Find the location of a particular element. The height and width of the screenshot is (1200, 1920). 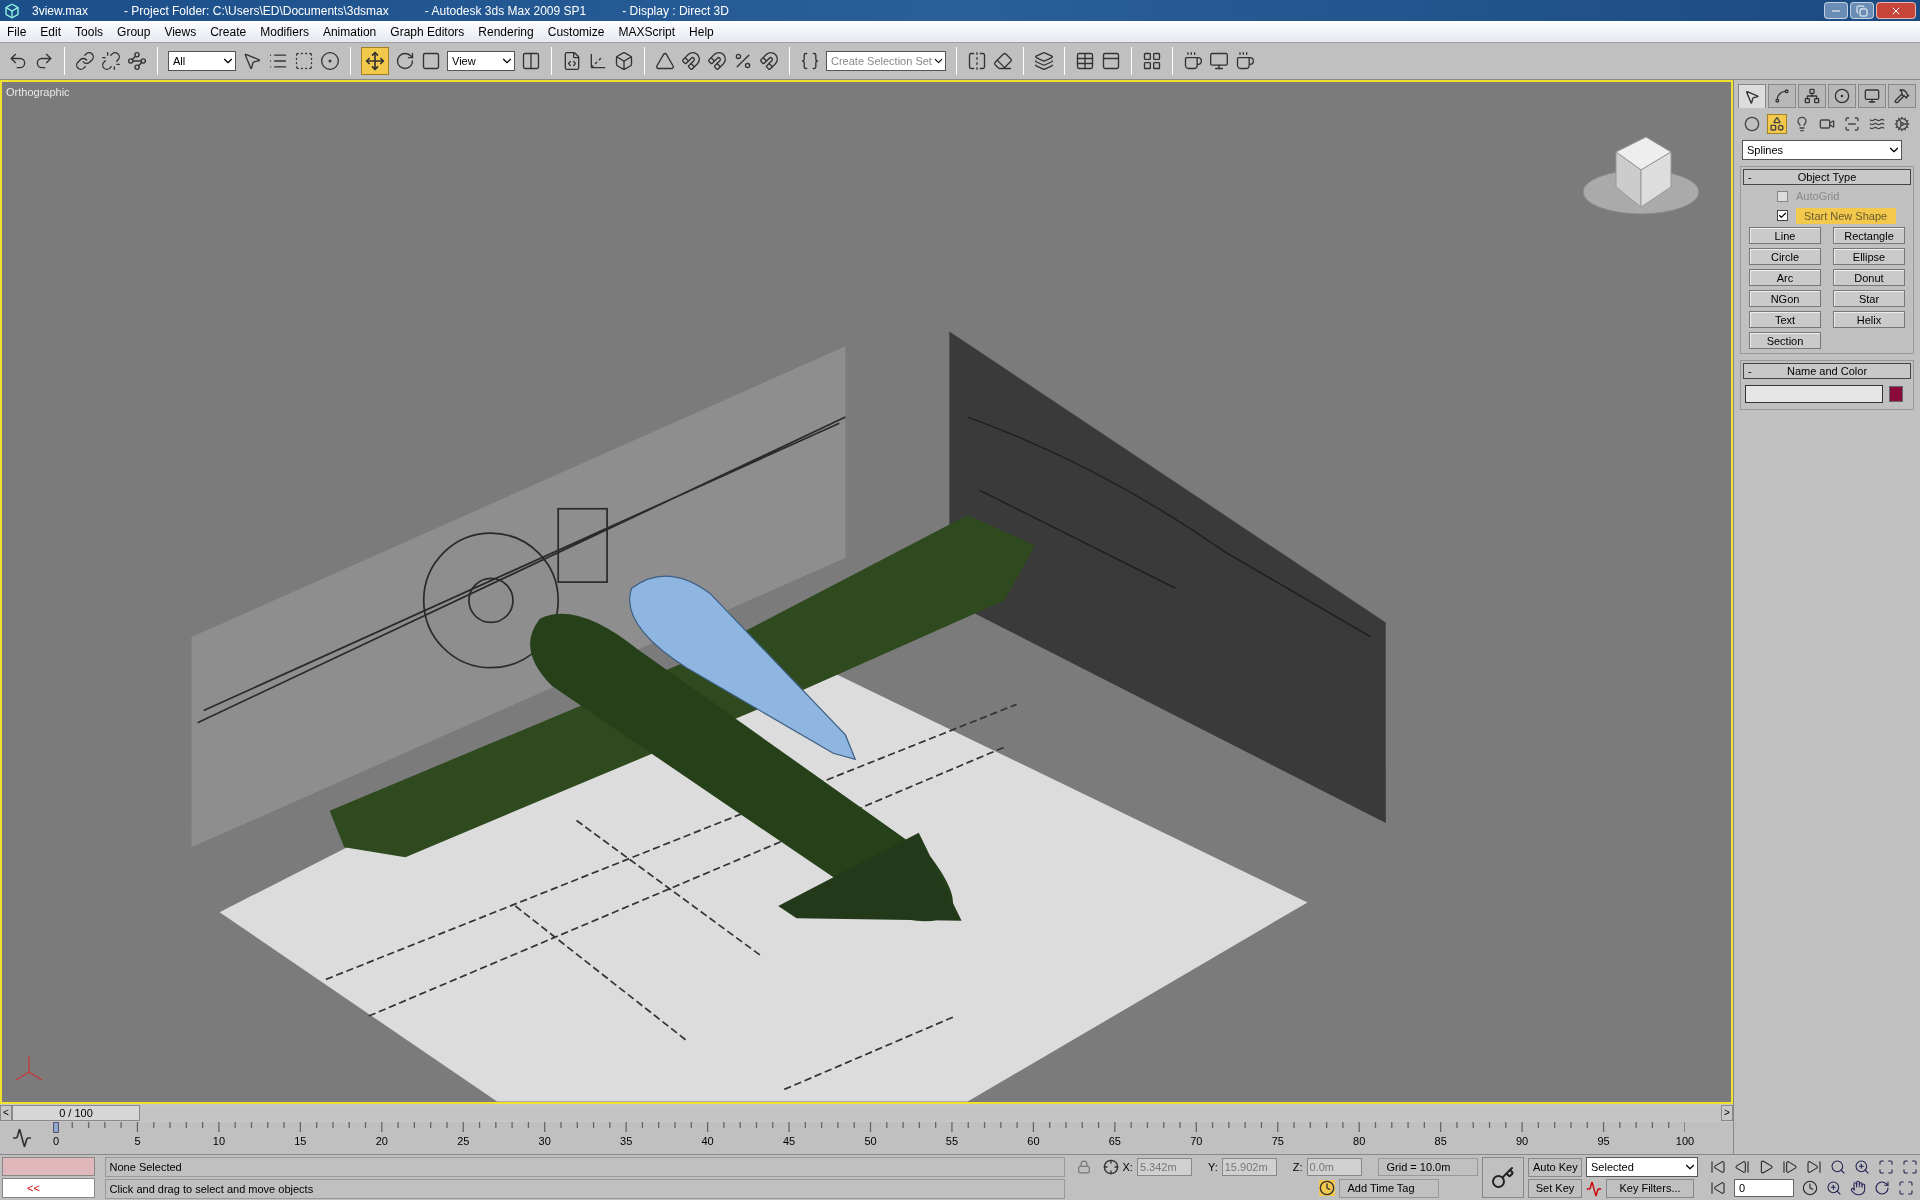

shape-button: Section is located at coordinates (1785, 340).